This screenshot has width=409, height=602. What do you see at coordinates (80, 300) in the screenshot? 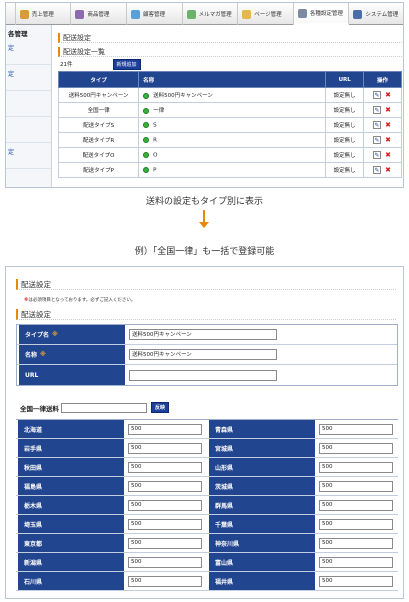
I see `required-note: ※は必須項目となっております。必ずご記入ください。` at bounding box center [80, 300].